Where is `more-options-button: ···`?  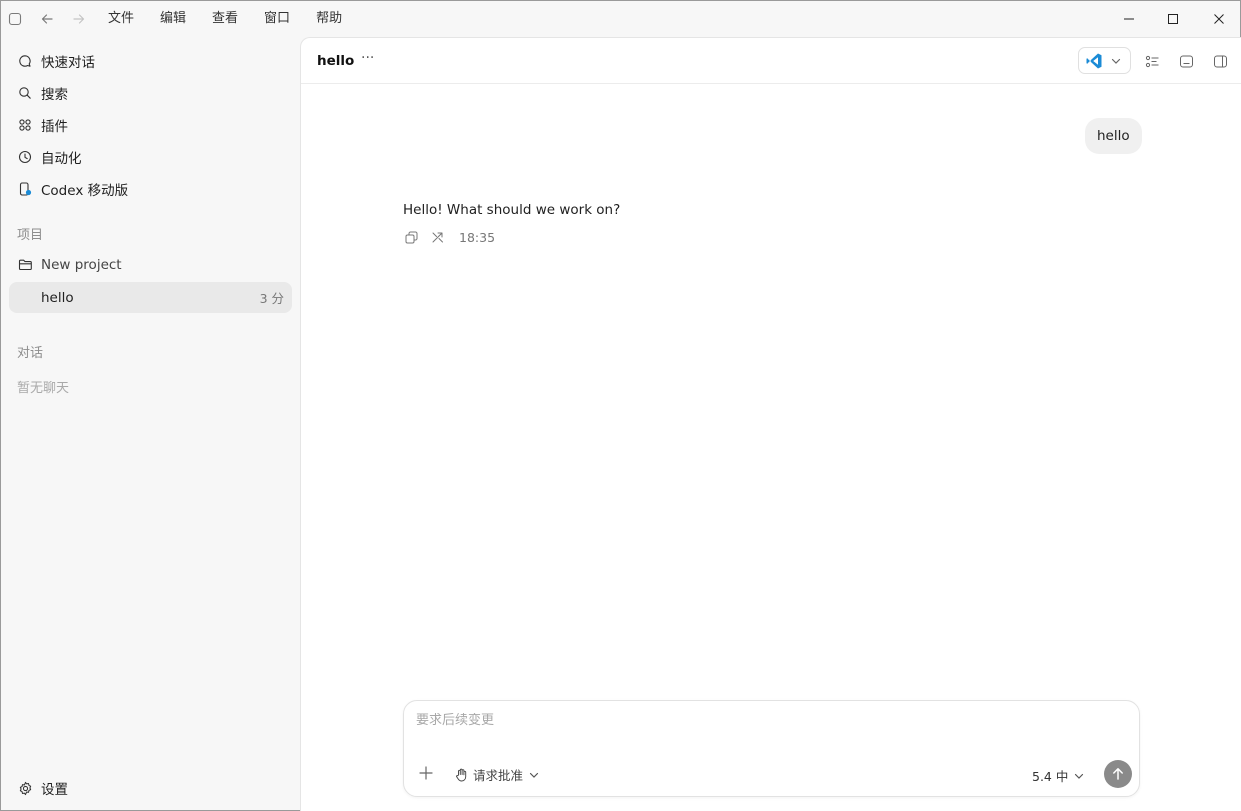
more-options-button: ··· is located at coordinates (370, 60).